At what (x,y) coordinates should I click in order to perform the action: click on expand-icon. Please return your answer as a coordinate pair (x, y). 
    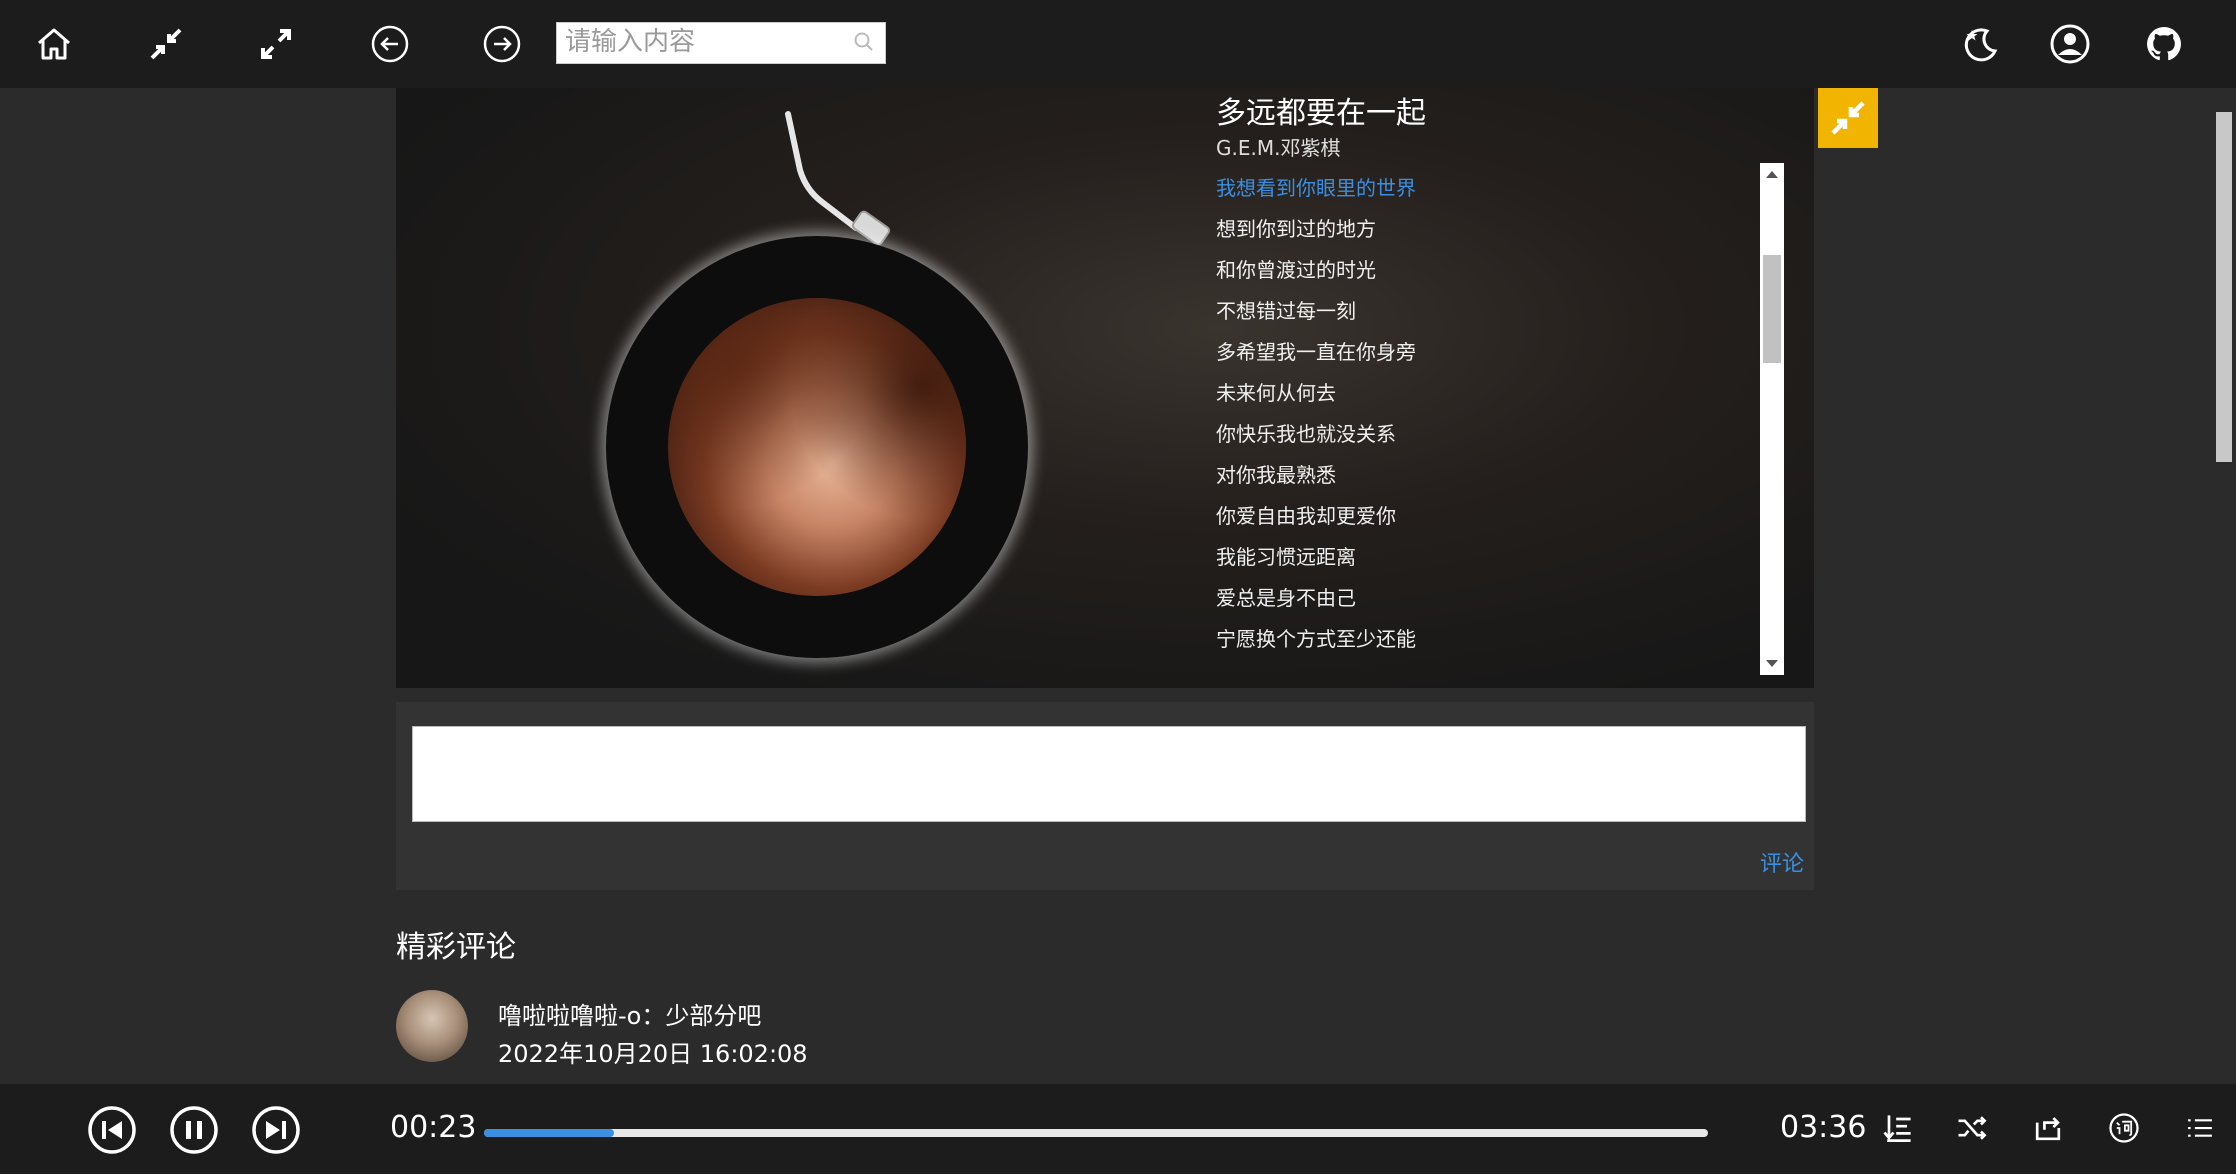
    Looking at the image, I should click on (276, 44).